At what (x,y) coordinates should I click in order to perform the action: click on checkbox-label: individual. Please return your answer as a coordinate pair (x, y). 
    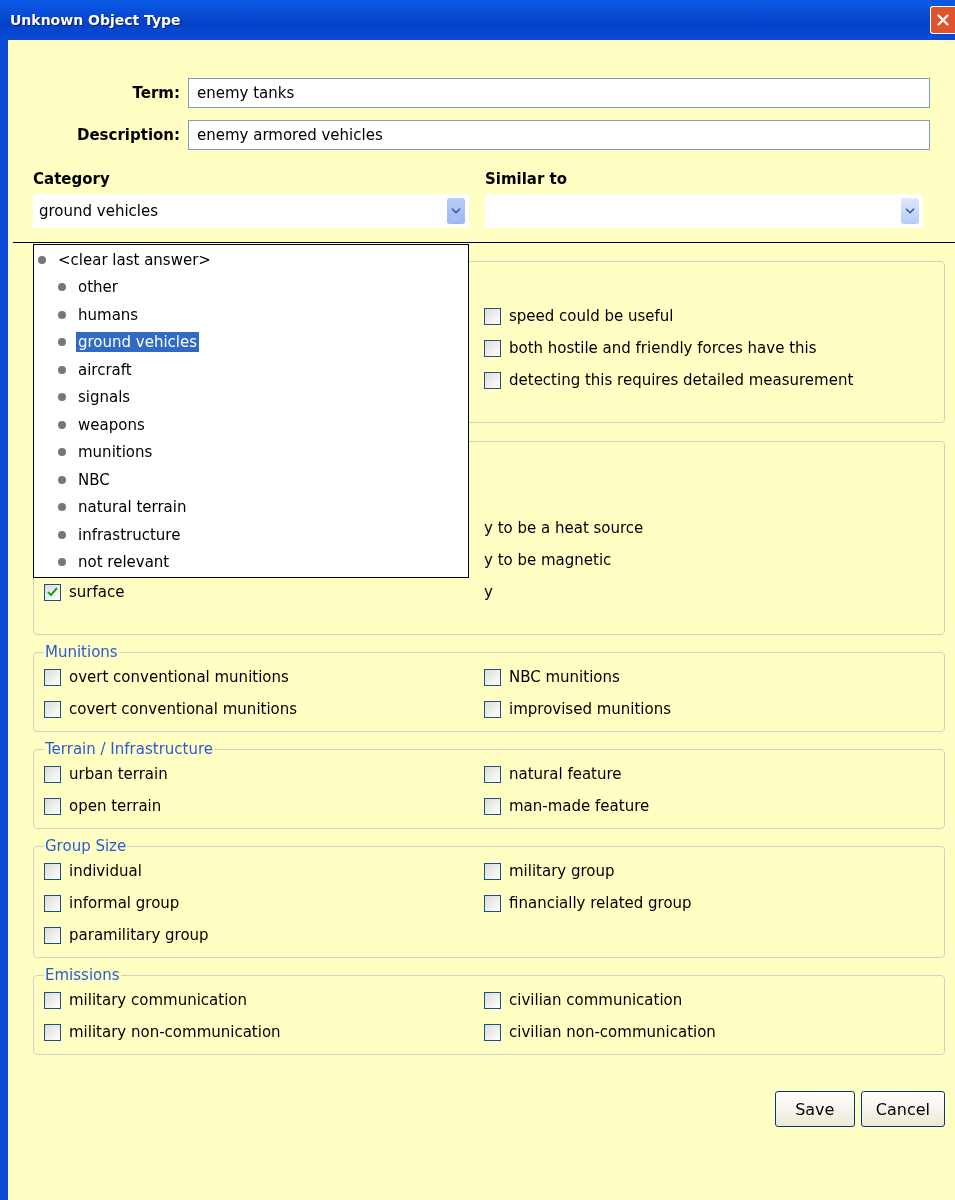
    Looking at the image, I should click on (105, 871).